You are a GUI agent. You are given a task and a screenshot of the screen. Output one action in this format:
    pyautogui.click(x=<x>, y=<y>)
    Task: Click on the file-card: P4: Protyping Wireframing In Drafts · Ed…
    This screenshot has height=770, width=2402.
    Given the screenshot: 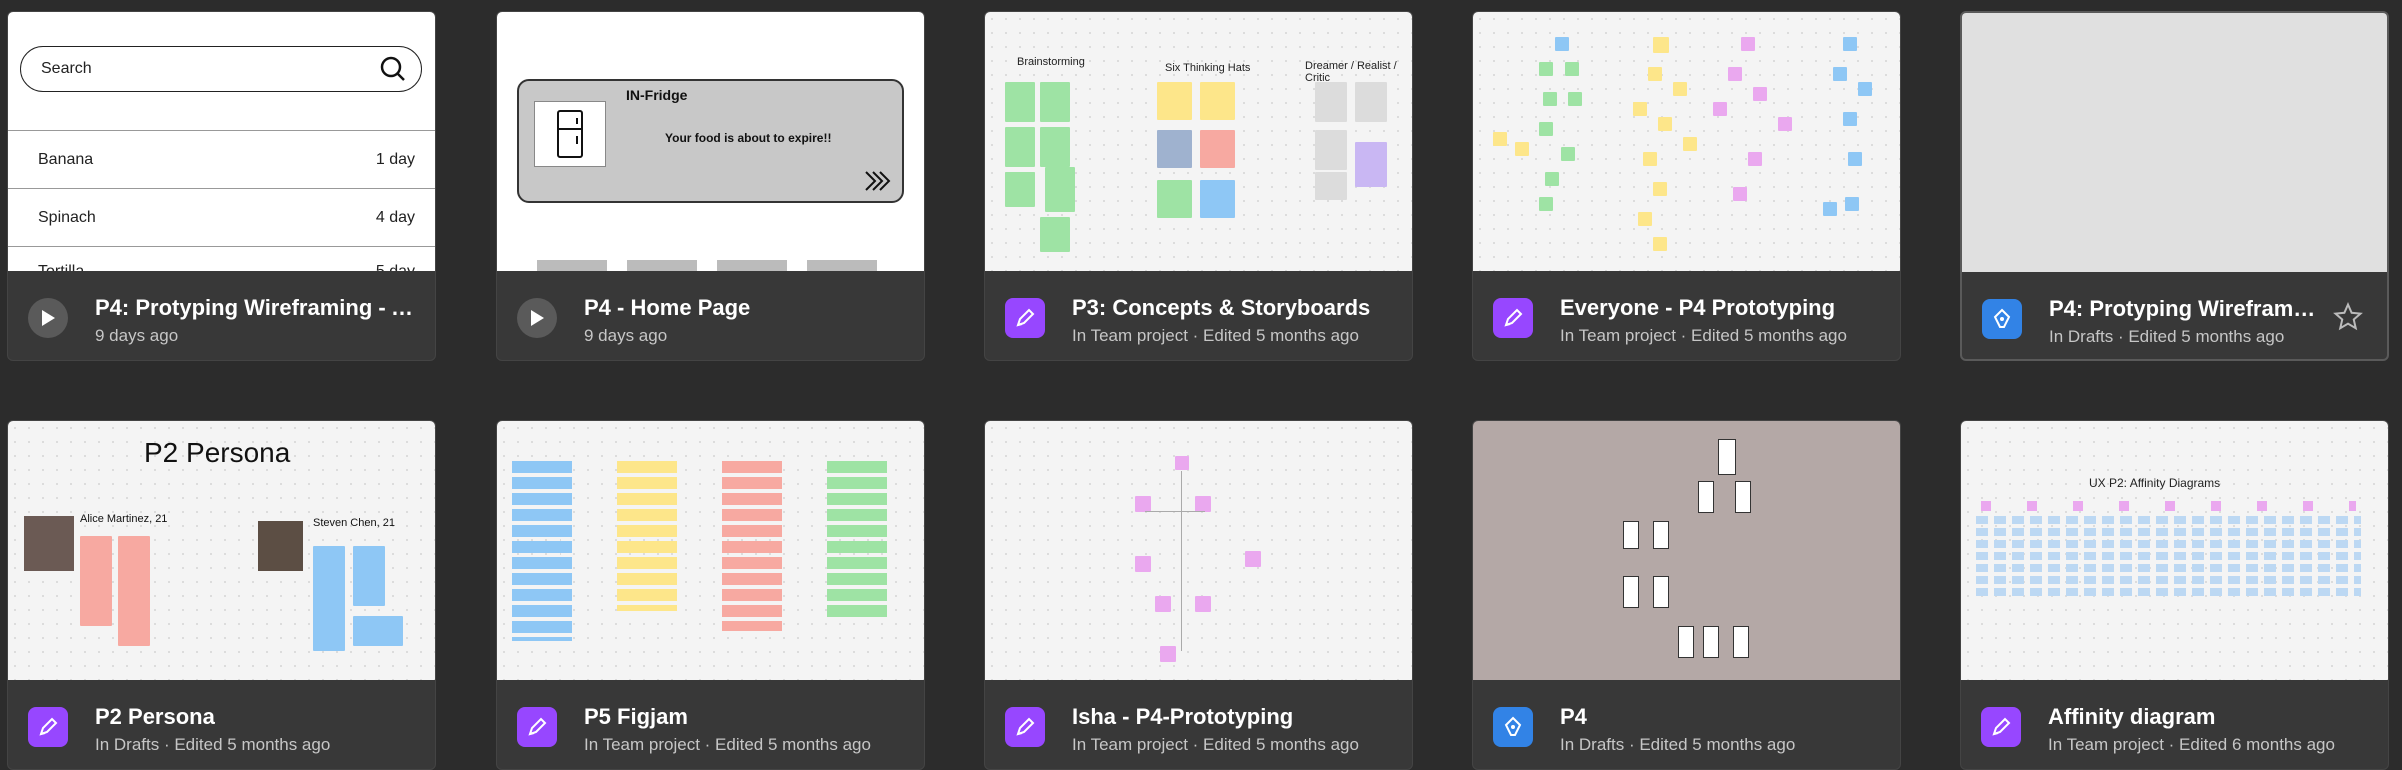 What is the action you would take?
    pyautogui.click(x=2174, y=186)
    